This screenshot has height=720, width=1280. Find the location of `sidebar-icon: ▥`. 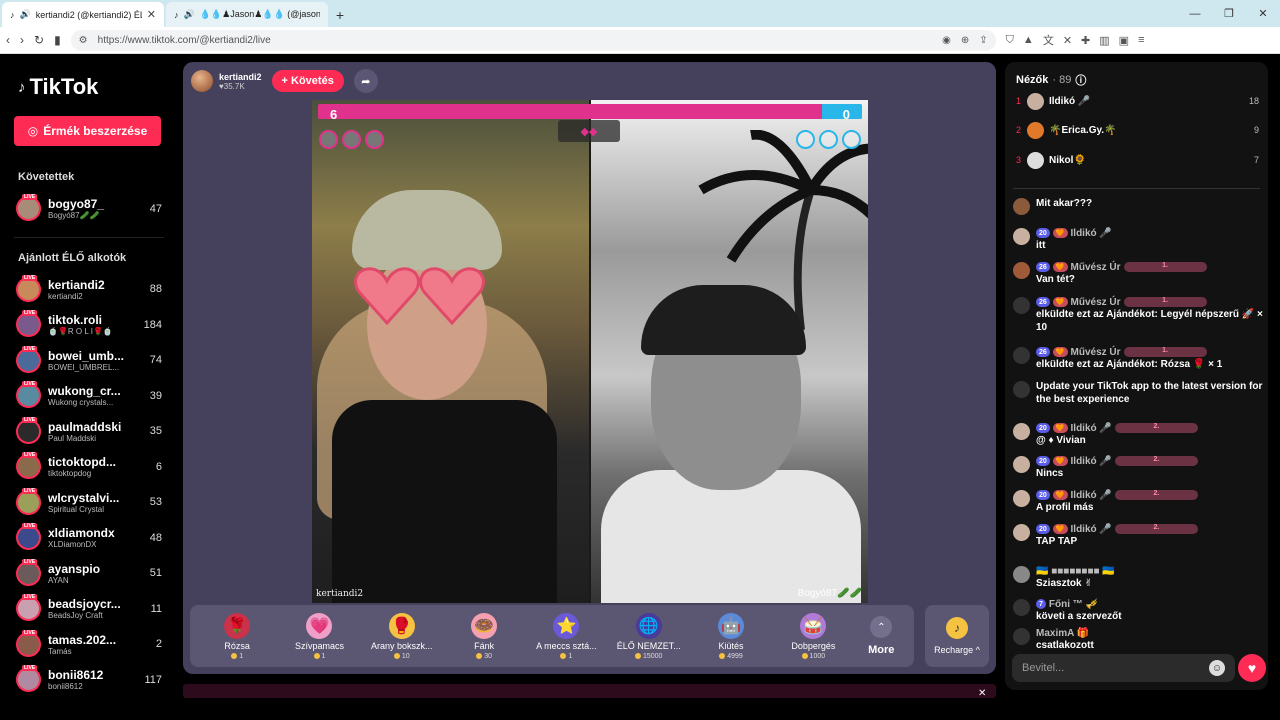

sidebar-icon: ▥ is located at coordinates (1104, 40).